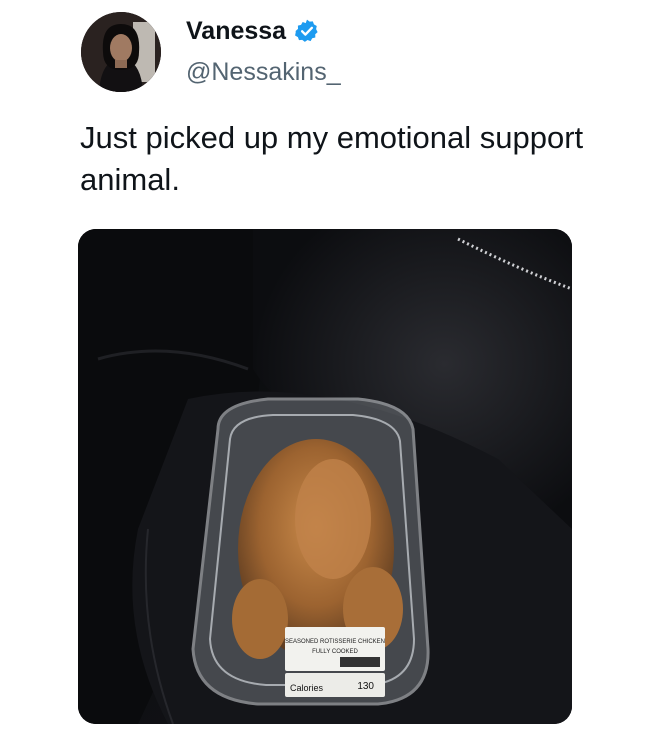 This screenshot has width=650, height=733. I want to click on name-row: Vanessa, so click(253, 31).